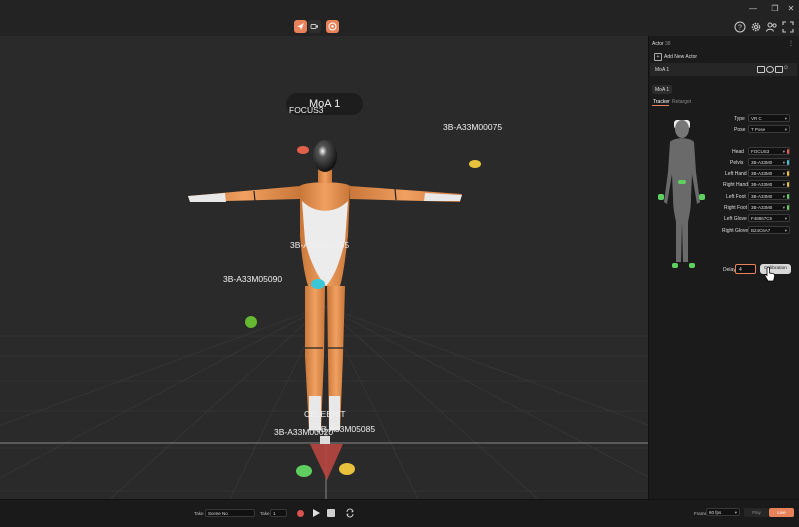  I want to click on left-glove-select: F48867C5 ▾, so click(769, 218).